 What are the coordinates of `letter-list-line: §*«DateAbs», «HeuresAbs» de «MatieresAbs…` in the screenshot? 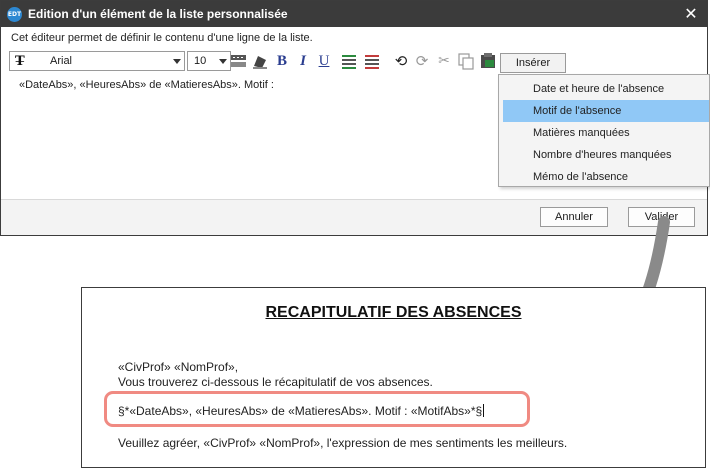 It's located at (301, 411).